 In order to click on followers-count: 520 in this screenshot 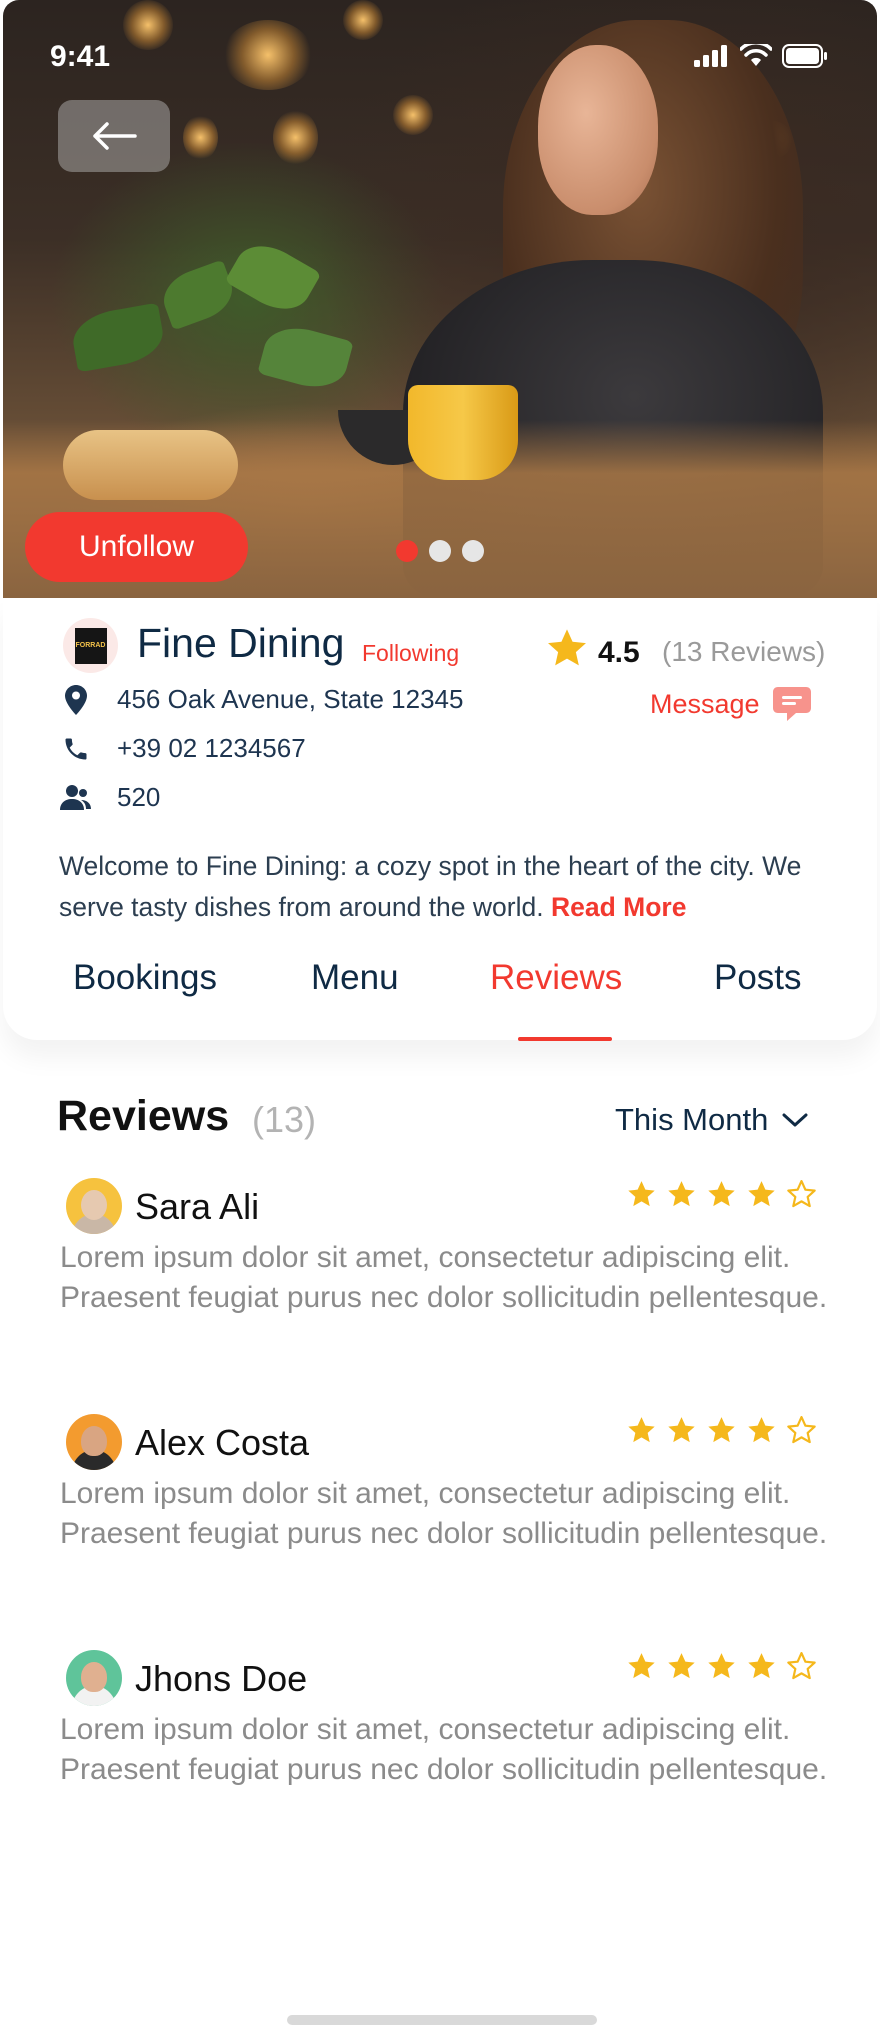, I will do `click(139, 797)`.